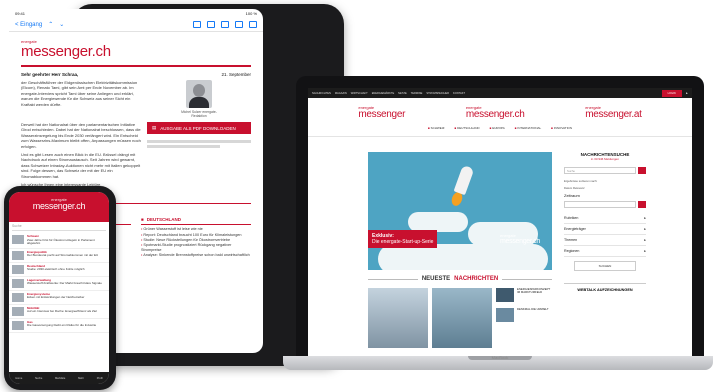  I want to click on app-tab-bar: Home Suche Merkliste Mehr Profil, so click(59, 378).